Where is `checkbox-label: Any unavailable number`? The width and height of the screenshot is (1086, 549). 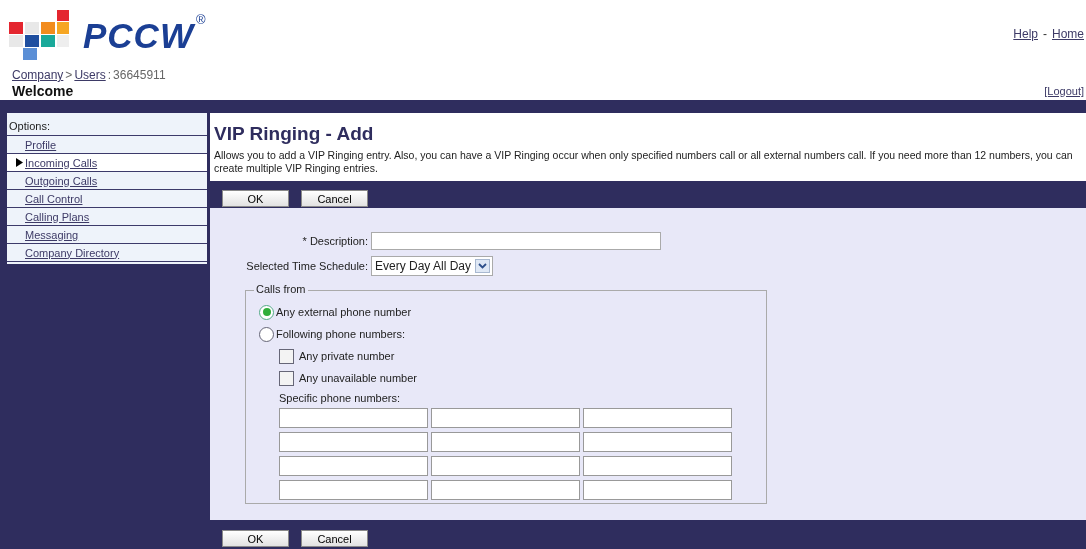
checkbox-label: Any unavailable number is located at coordinates (358, 378).